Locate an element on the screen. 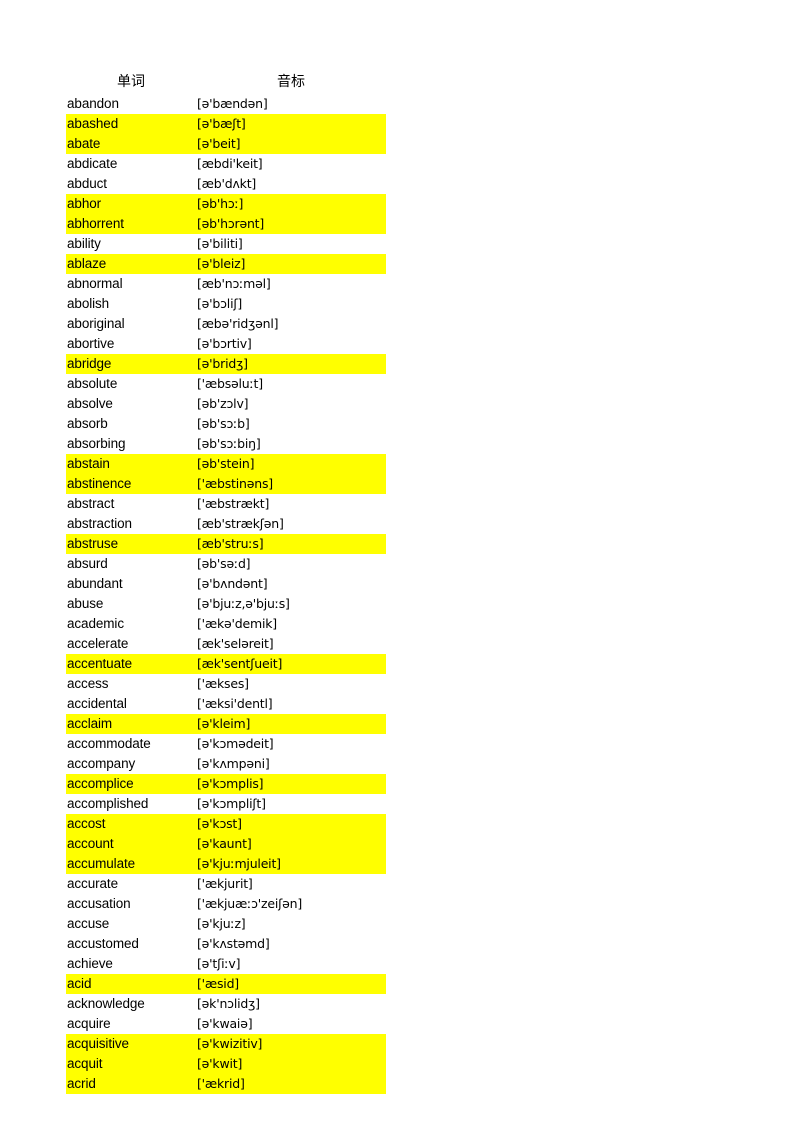 This screenshot has height=1122, width=793. cell-word: accommodate is located at coordinates (109, 743).